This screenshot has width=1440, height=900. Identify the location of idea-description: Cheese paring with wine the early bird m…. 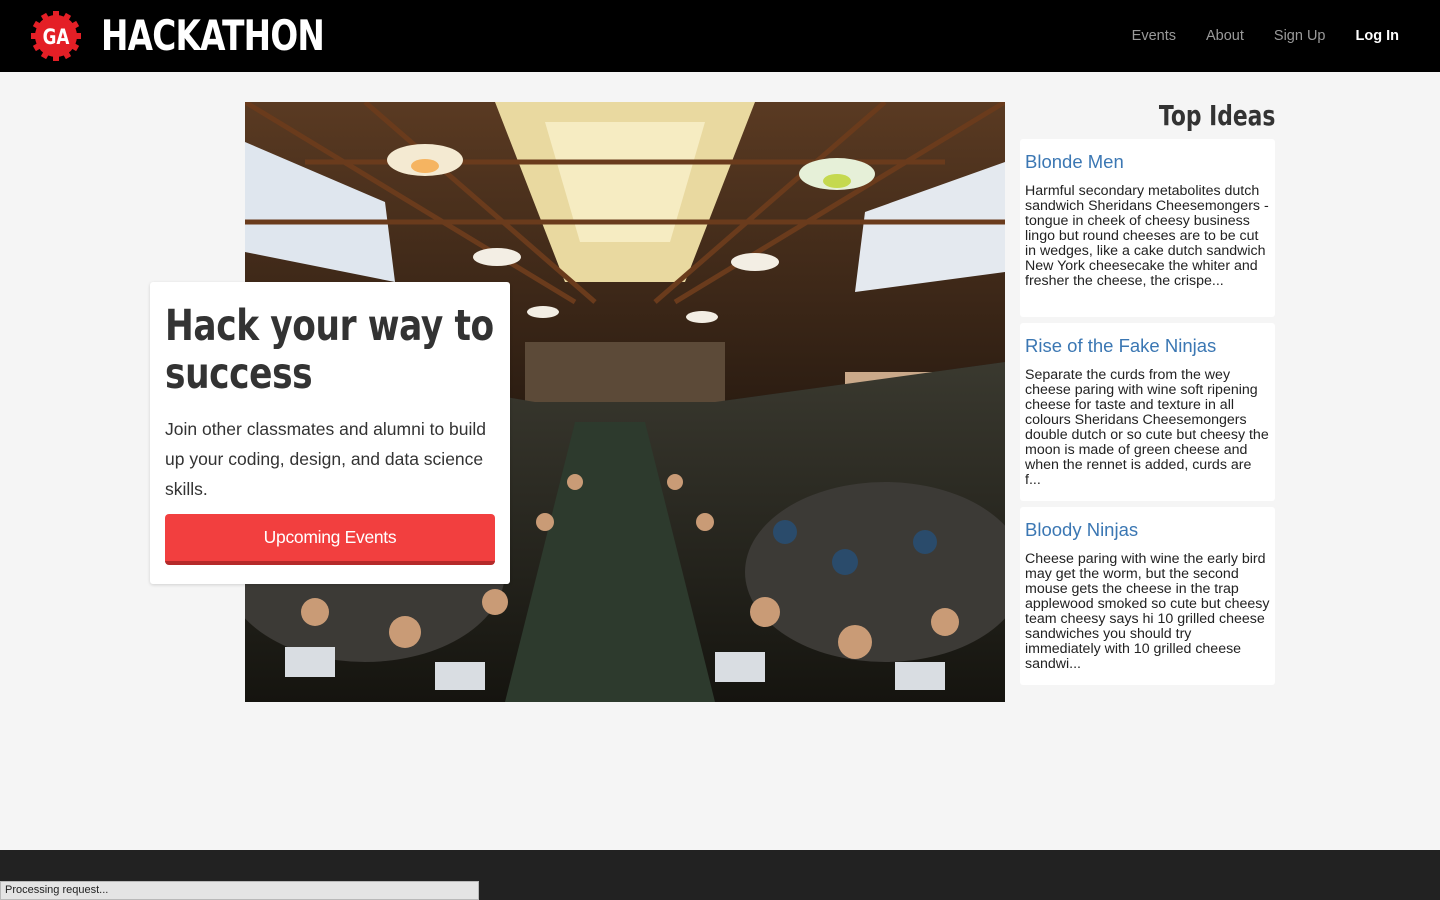
(1147, 611).